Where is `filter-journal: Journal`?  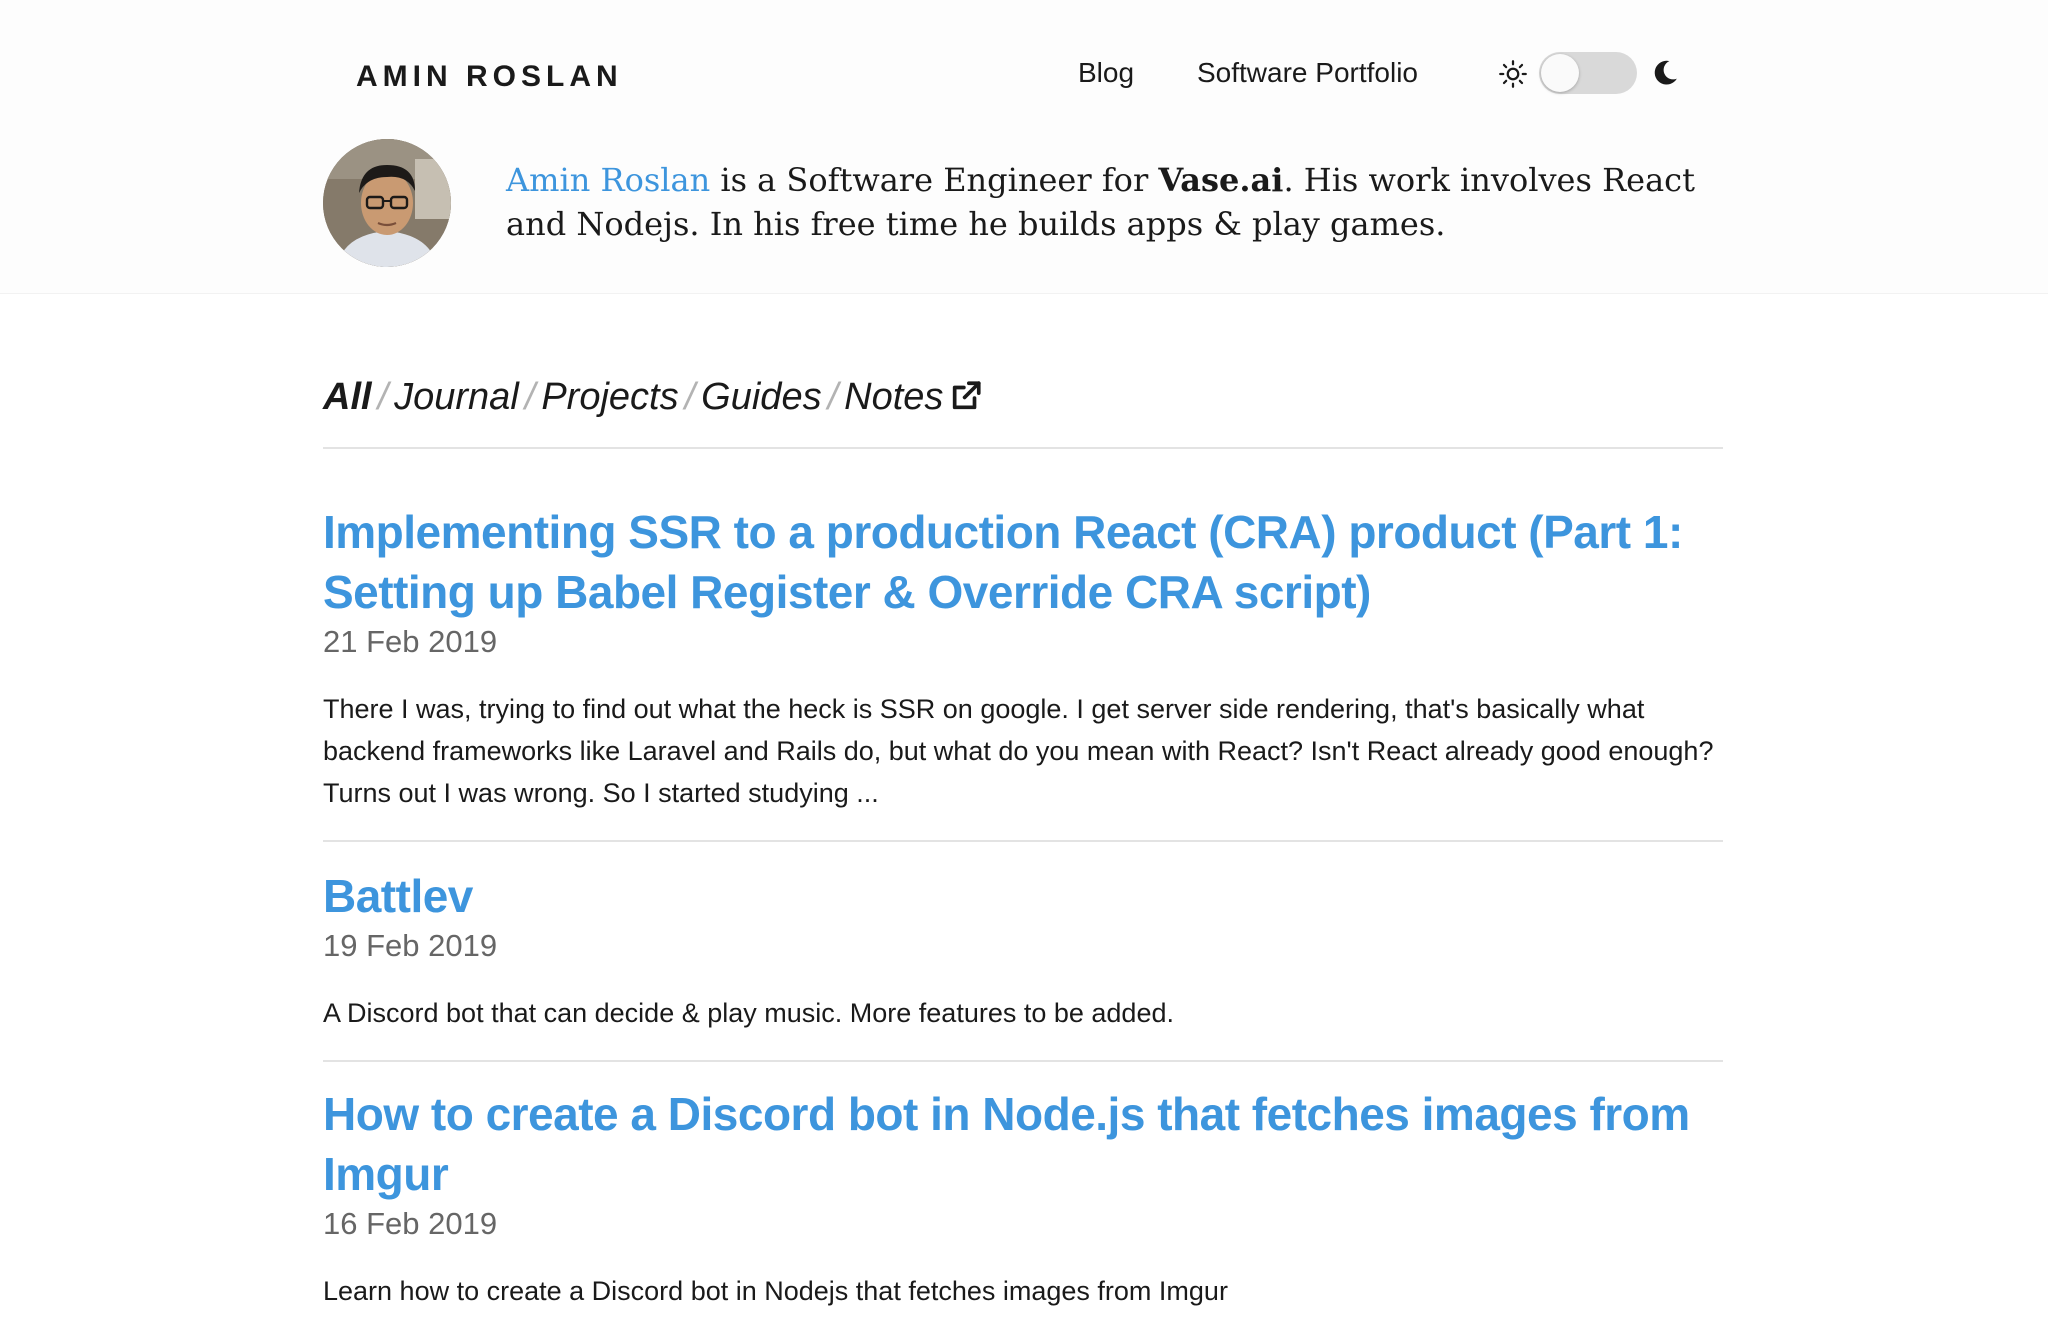
filter-journal: Journal is located at coordinates (456, 397).